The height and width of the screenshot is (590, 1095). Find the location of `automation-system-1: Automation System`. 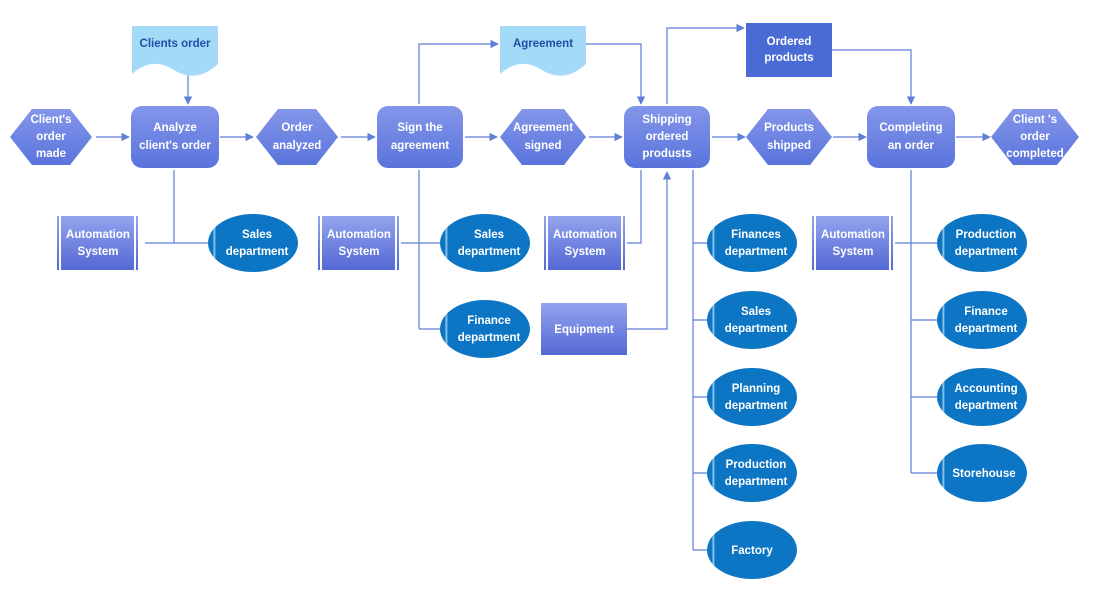

automation-system-1: Automation System is located at coordinates (97, 243).